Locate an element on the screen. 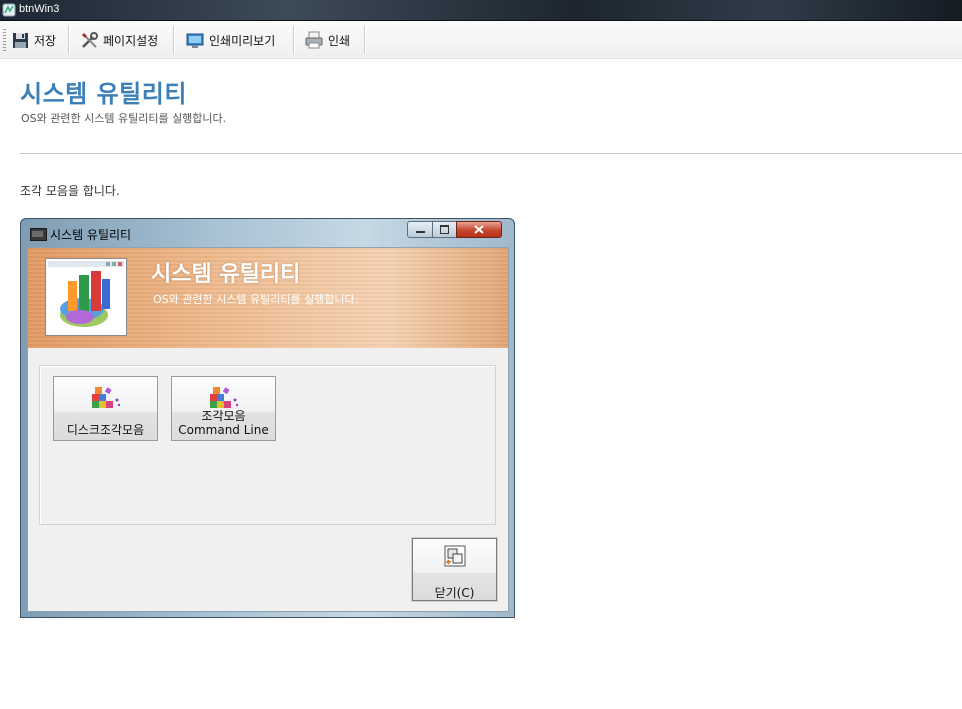 This screenshot has height=709, width=962. page-setup-label: 페이지설정 is located at coordinates (131, 40).